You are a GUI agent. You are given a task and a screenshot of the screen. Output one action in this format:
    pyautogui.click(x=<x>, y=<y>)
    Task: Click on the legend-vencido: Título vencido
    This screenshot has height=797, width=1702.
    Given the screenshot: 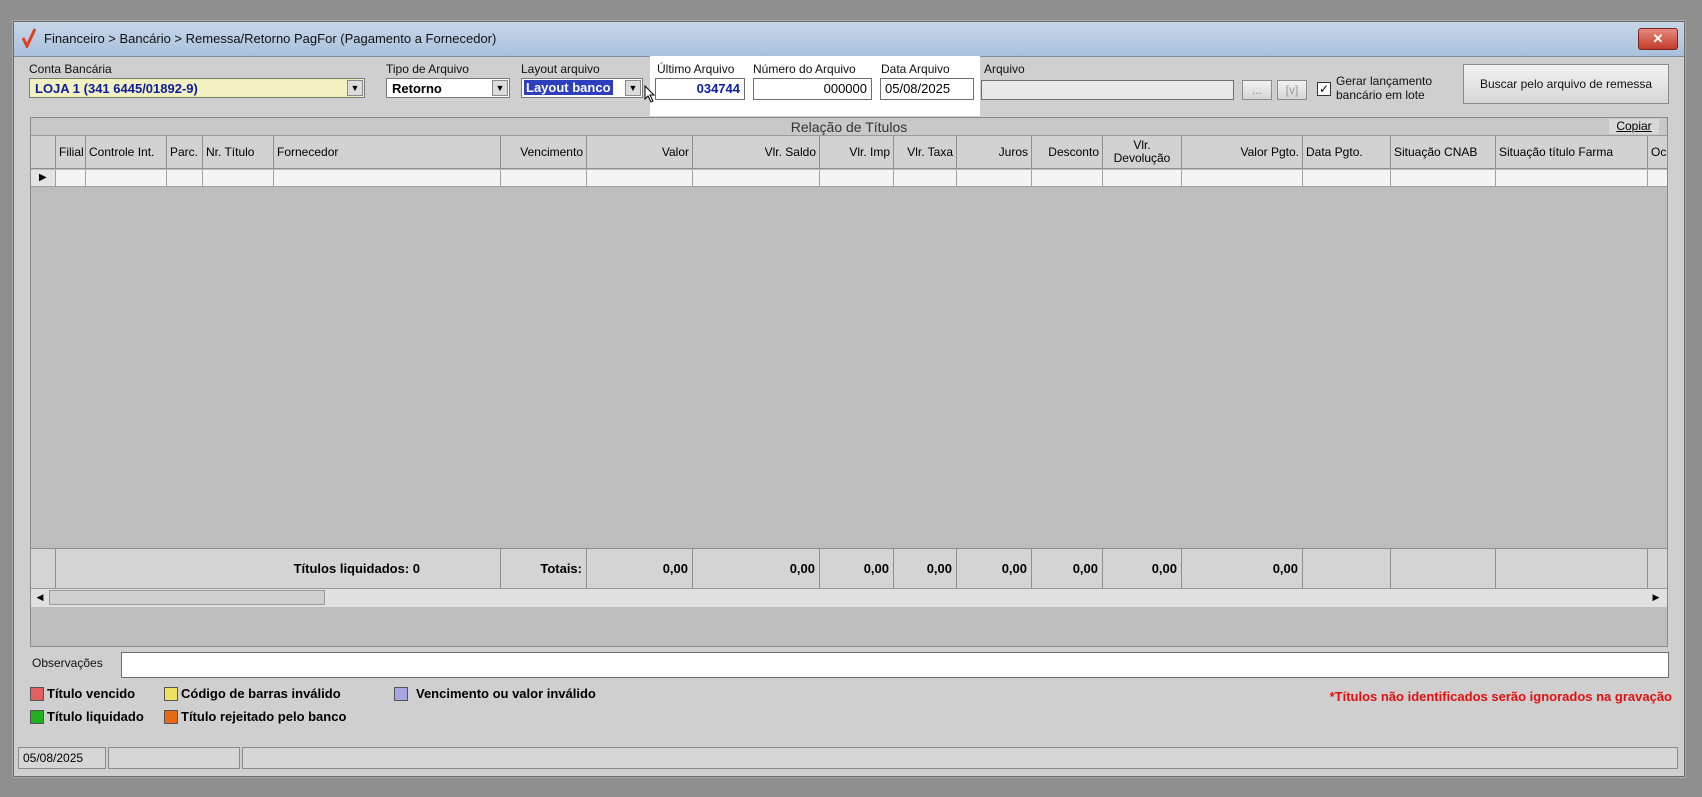 What is the action you would take?
    pyautogui.click(x=82, y=693)
    